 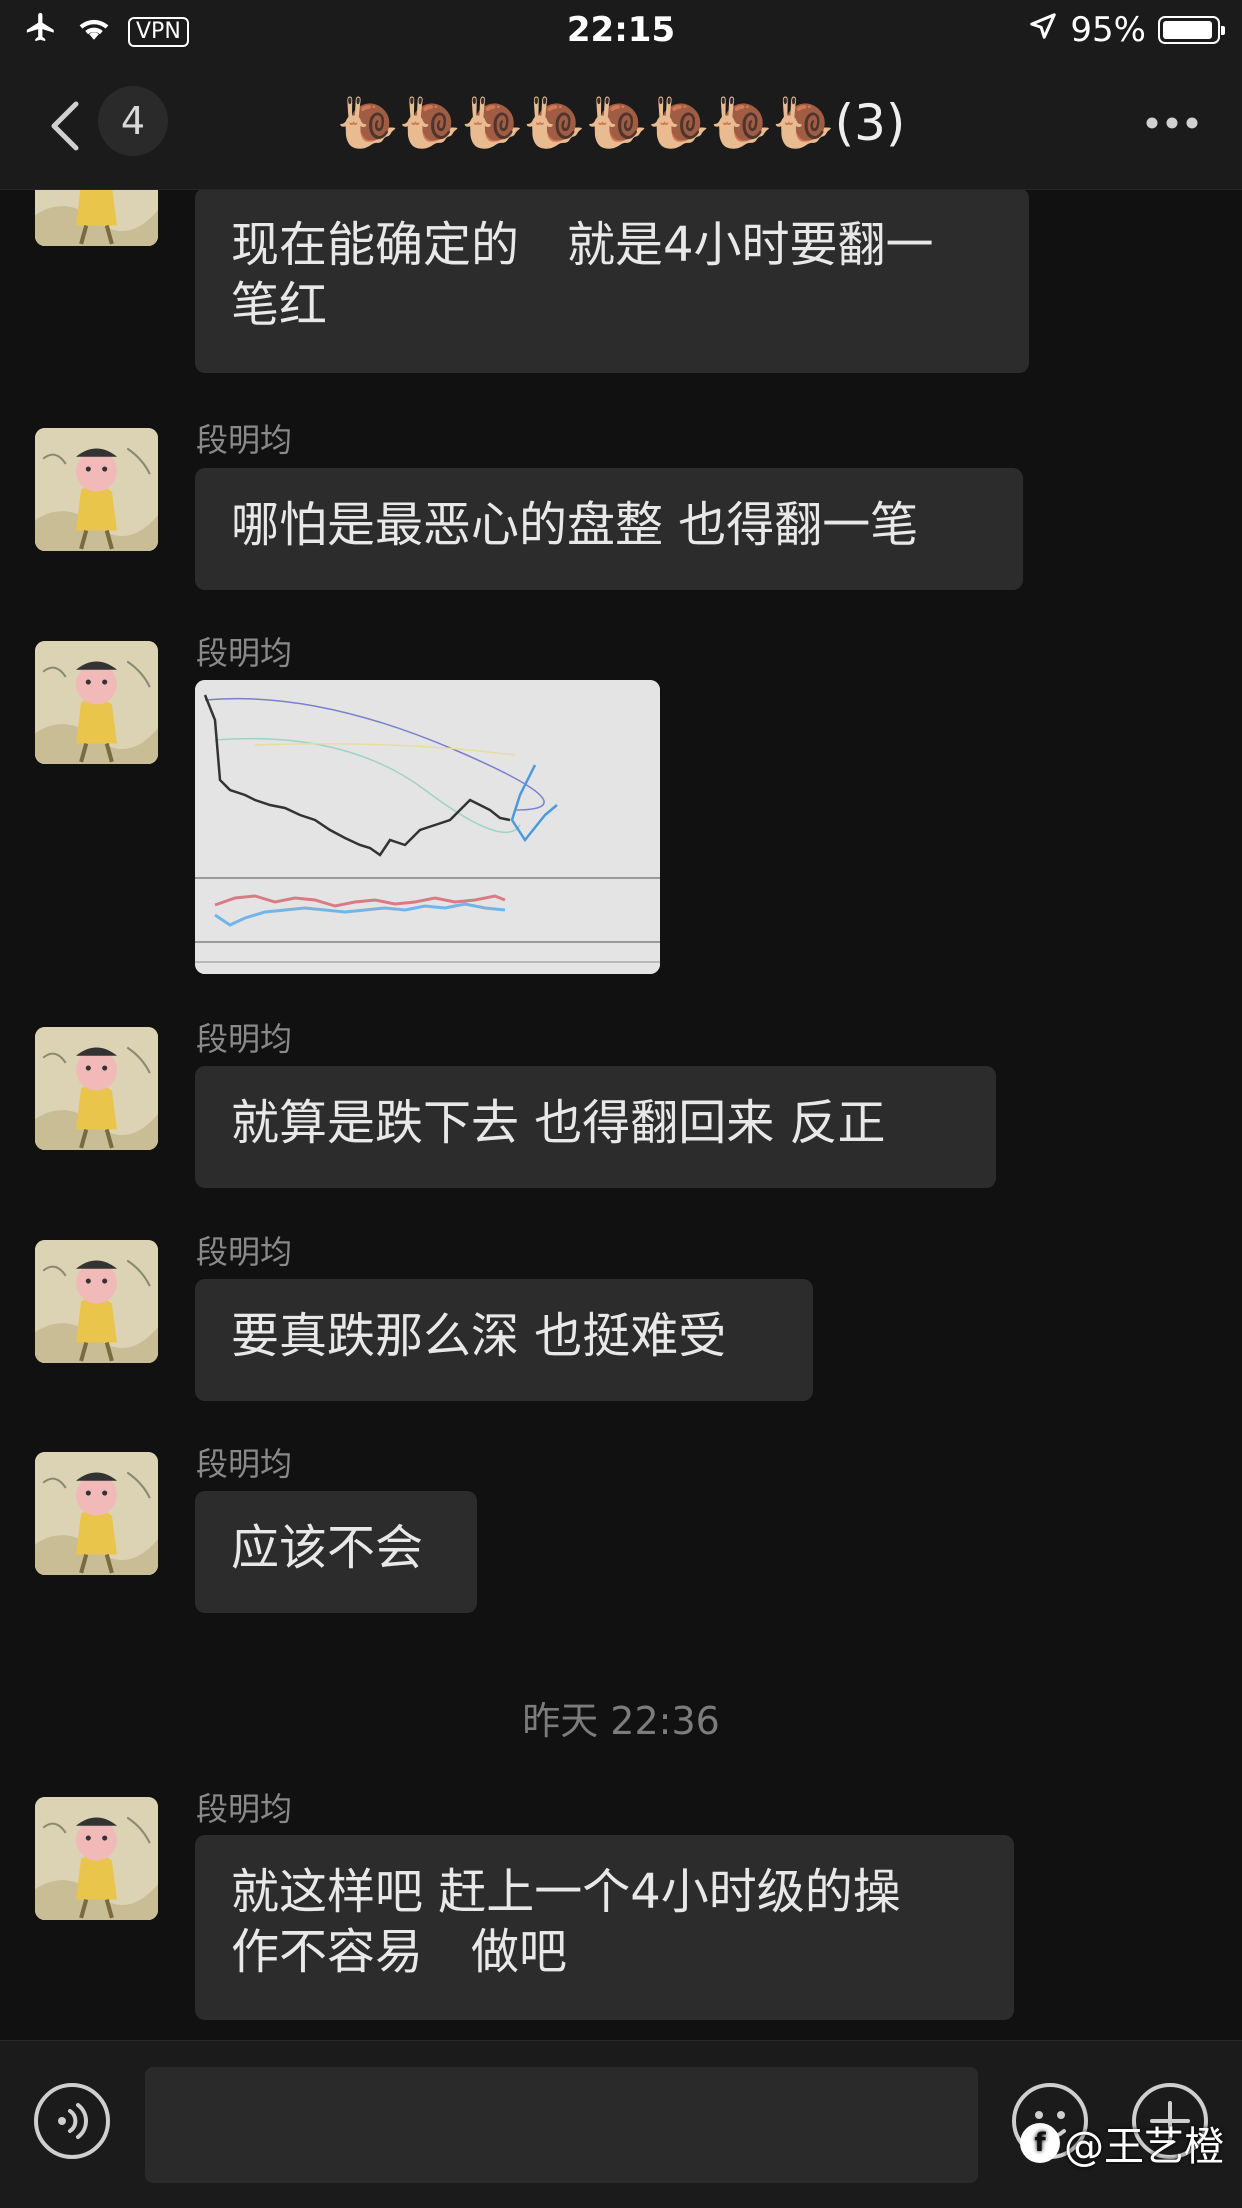 I want to click on location-arrow-icon, so click(x=1043, y=30).